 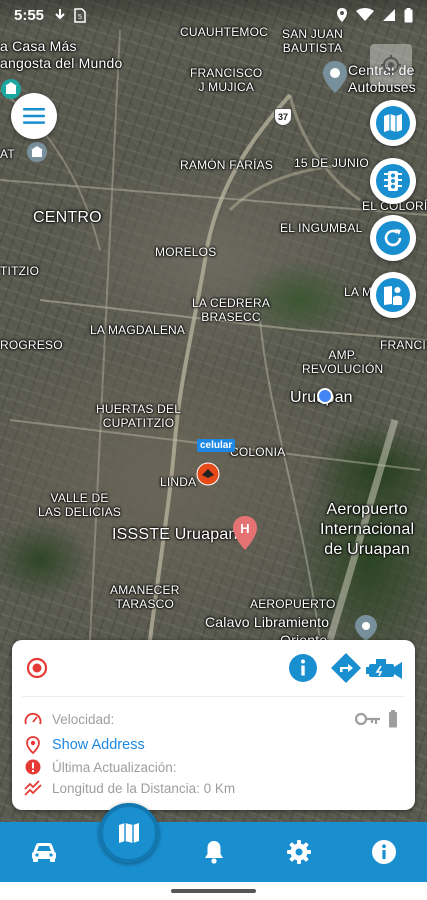 What do you see at coordinates (186, 252) in the screenshot?
I see `map-label-morelos: MORELOS` at bounding box center [186, 252].